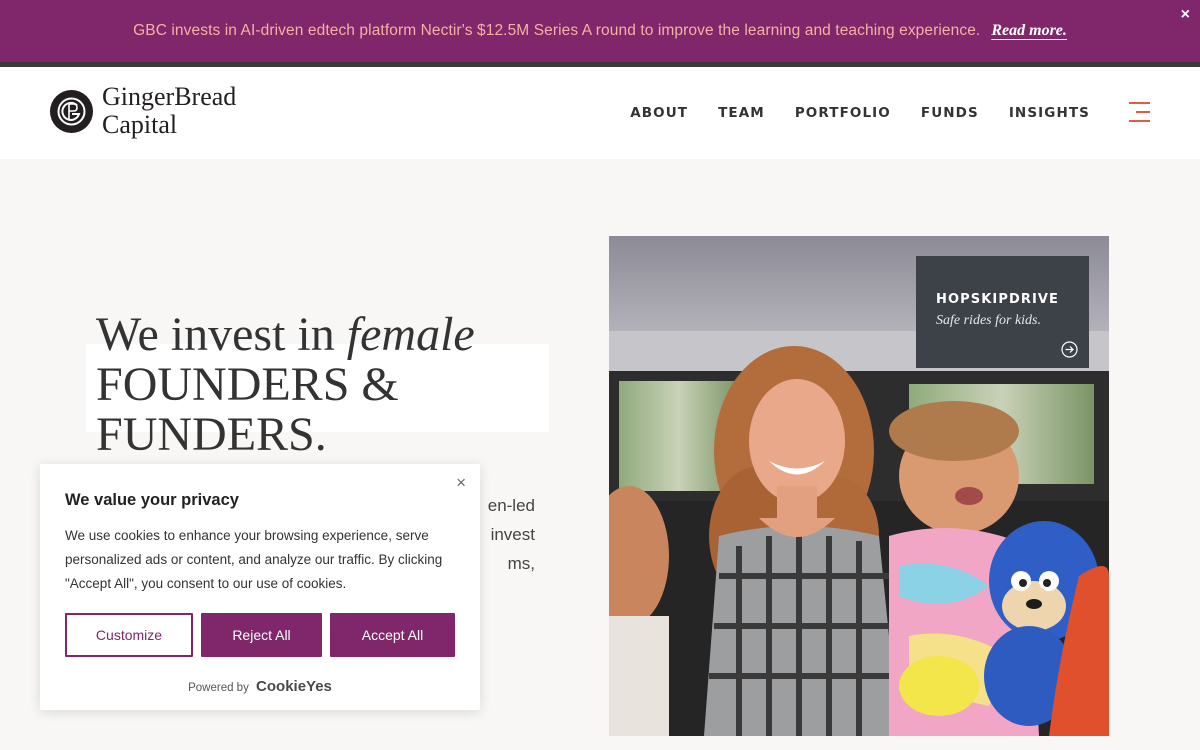 The height and width of the screenshot is (750, 1200). I want to click on powered-by-label: Powered by, so click(218, 688).